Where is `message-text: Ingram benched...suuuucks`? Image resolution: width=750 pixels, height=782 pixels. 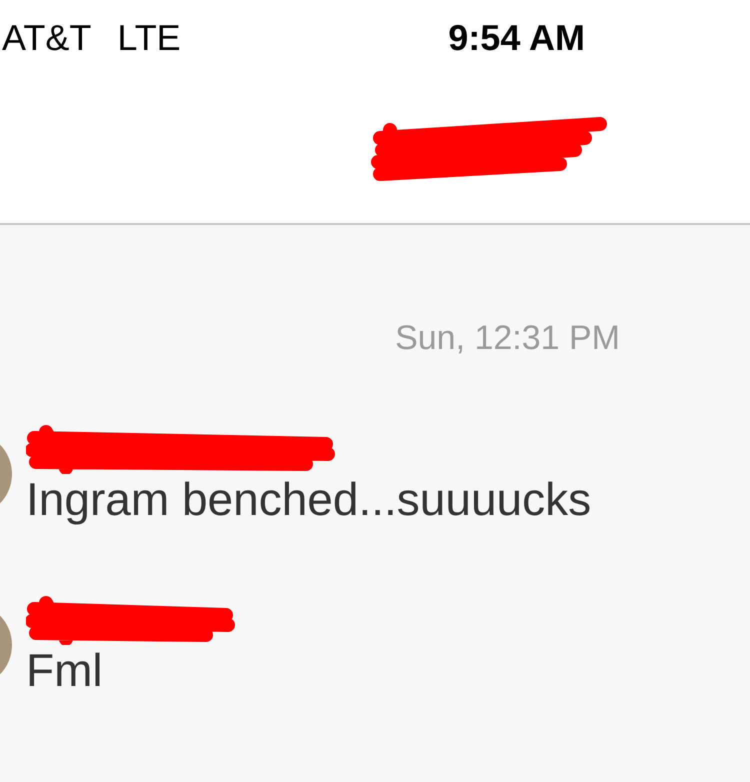 message-text: Ingram benched...suuuucks is located at coordinates (309, 499).